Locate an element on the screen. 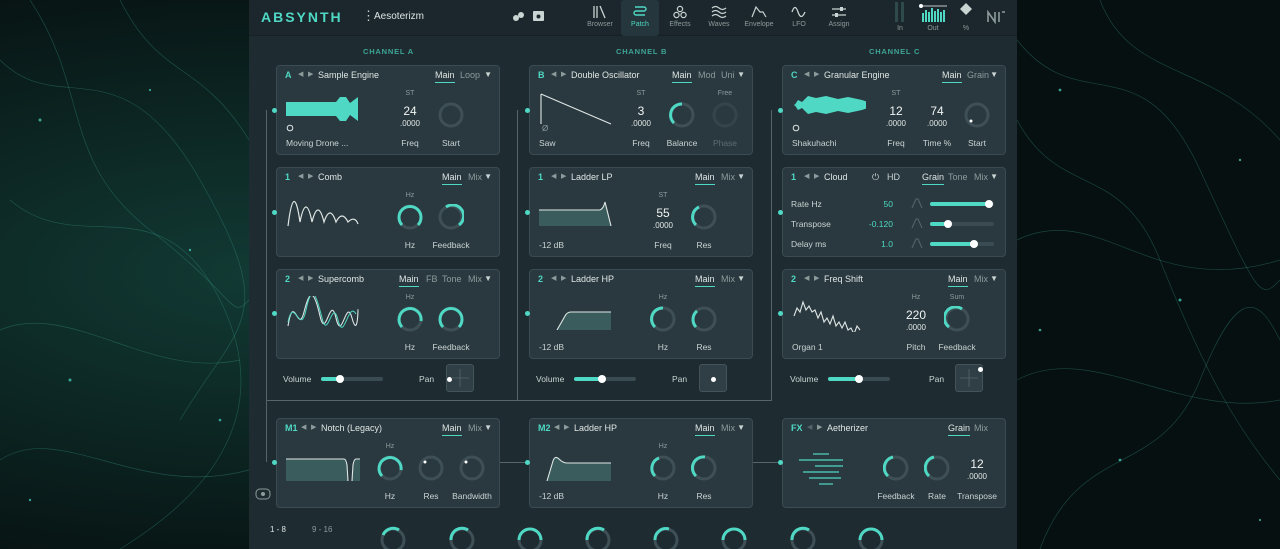 The height and width of the screenshot is (549, 1280). module-name: Notch (Legacy) is located at coordinates (351, 428).